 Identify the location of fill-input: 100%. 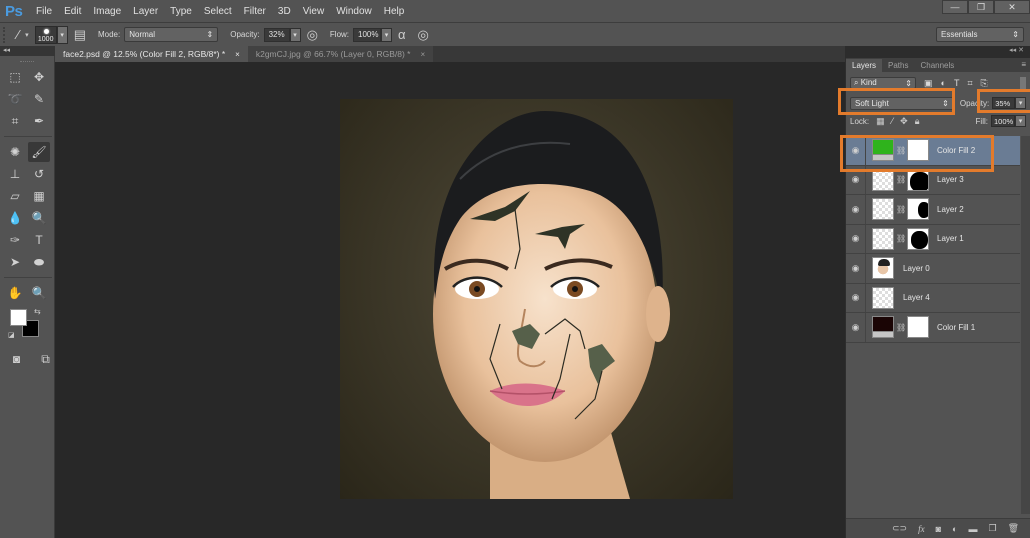
(1003, 121).